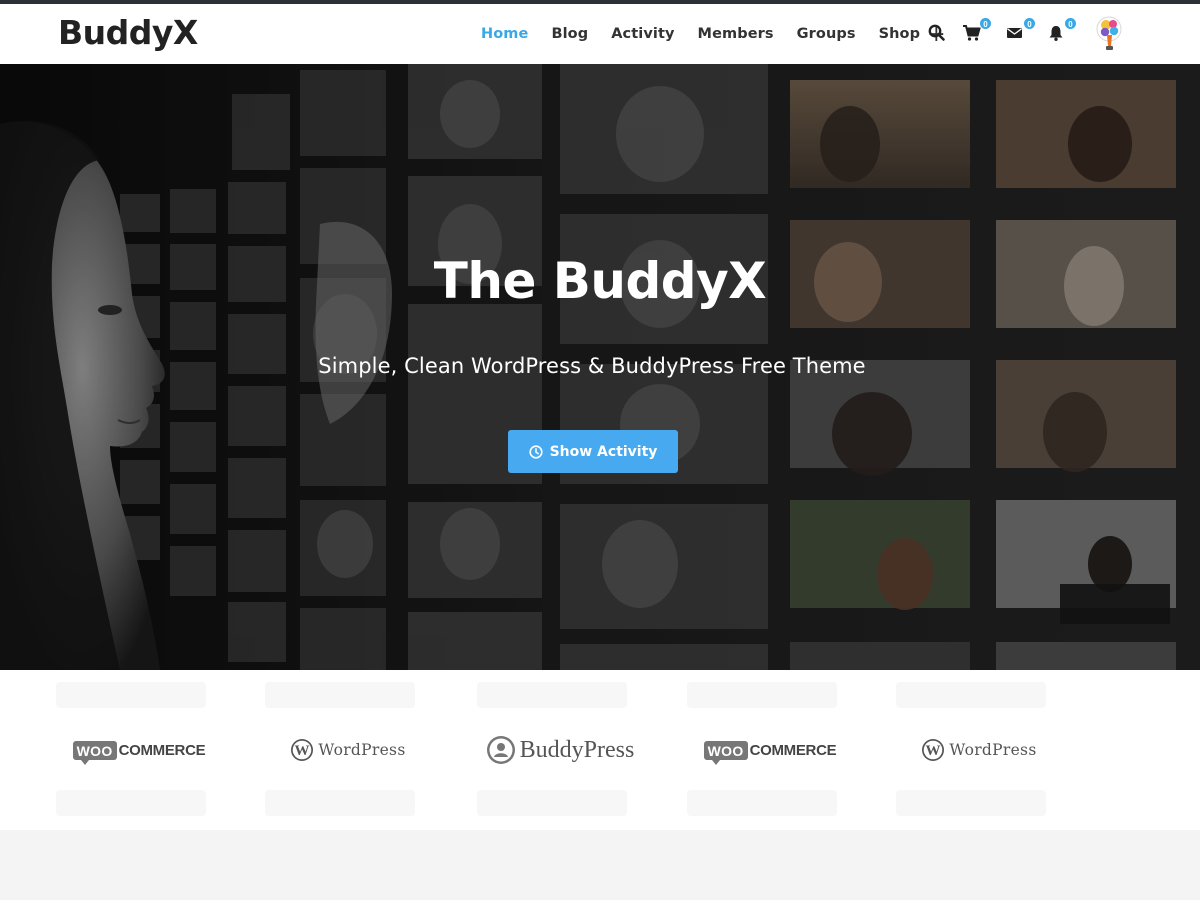  I want to click on buddypress-icon, so click(500, 750).